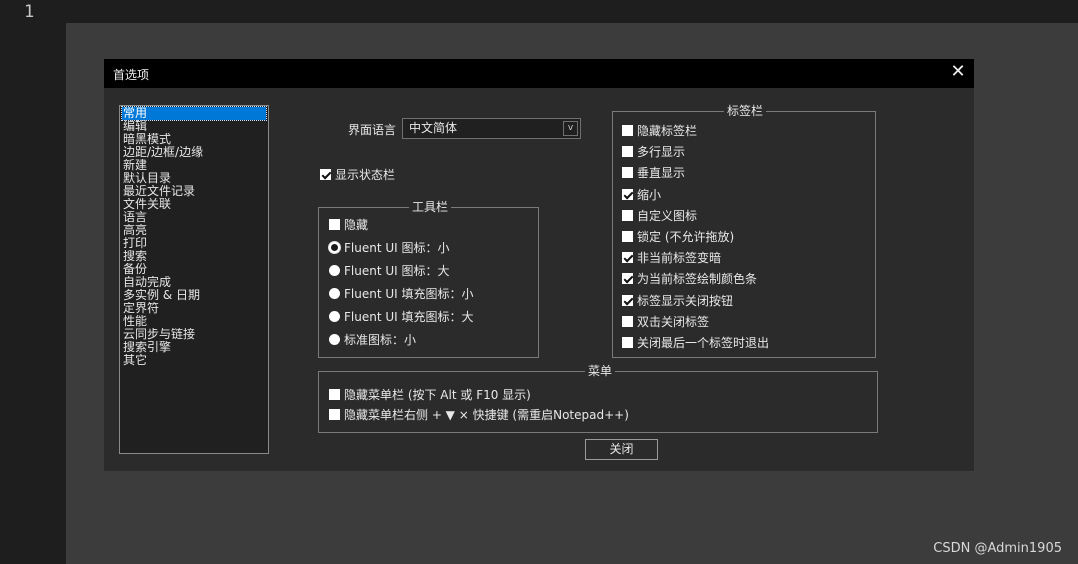 Image resolution: width=1078 pixels, height=564 pixels. I want to click on category-item: 自动完成, so click(194, 282).